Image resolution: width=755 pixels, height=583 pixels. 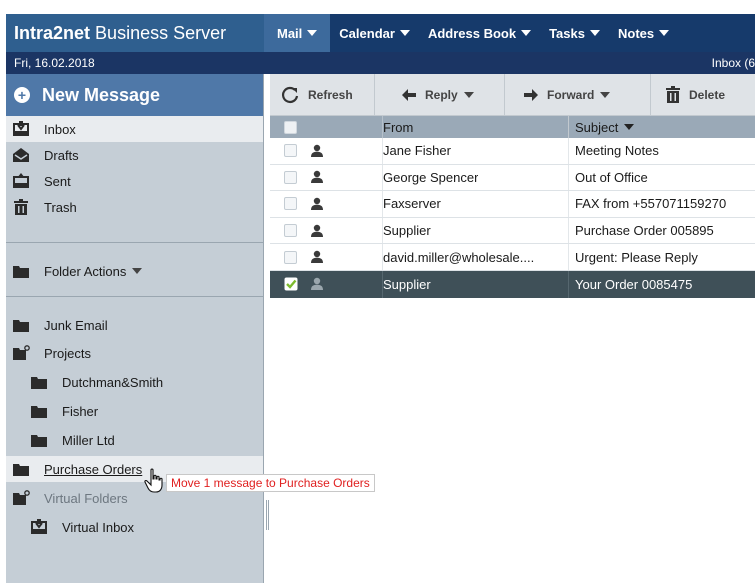 I want to click on sidebar-item-label: Purchase Orders, so click(x=93, y=469).